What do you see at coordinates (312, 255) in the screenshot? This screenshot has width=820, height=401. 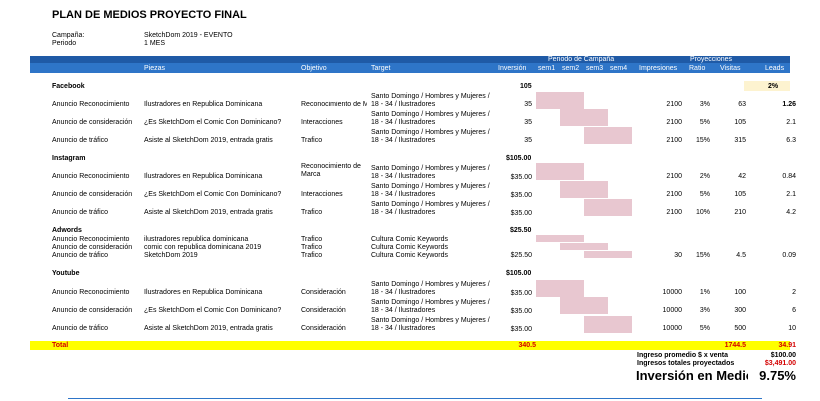 I see `aw-row3-objetivo: Trafico` at bounding box center [312, 255].